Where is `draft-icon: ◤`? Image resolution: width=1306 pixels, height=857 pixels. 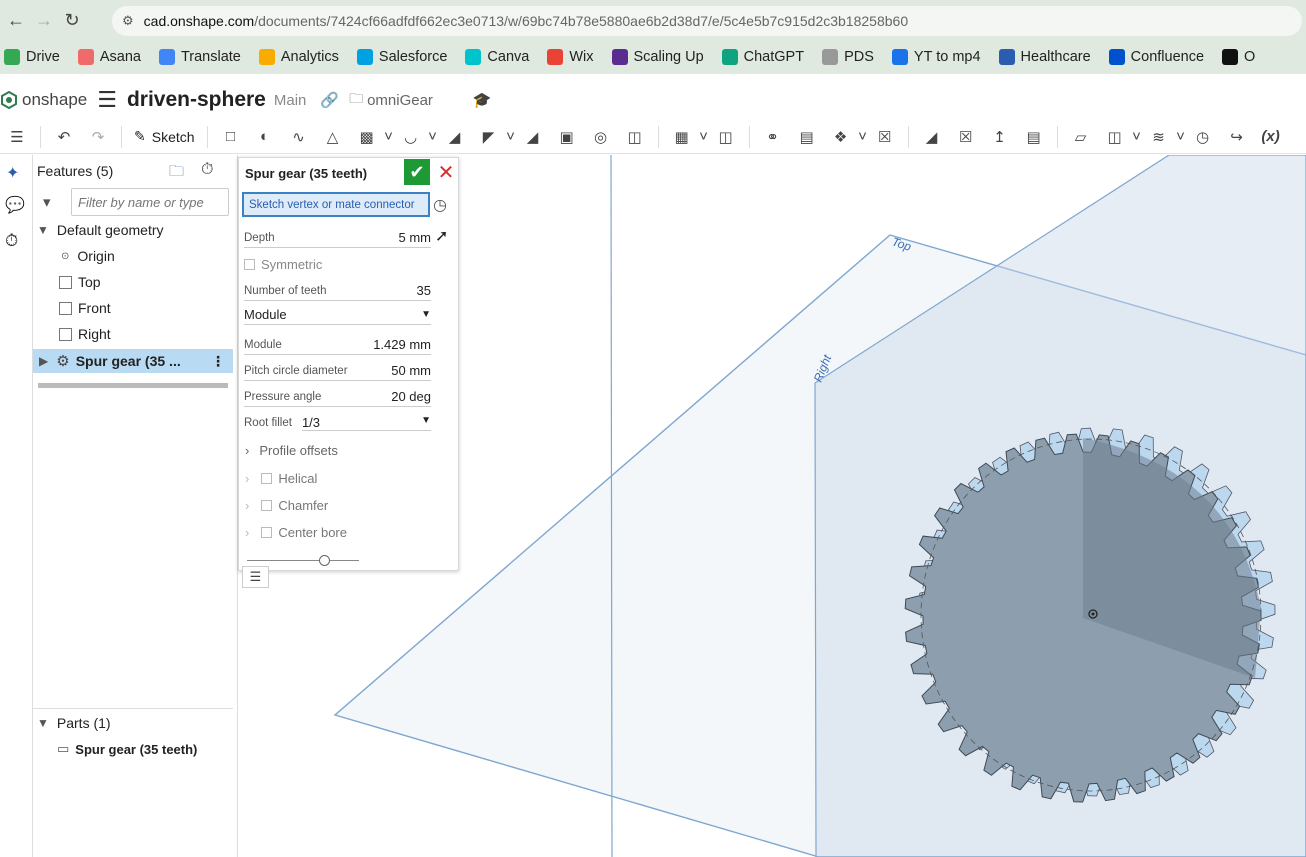 draft-icon: ◤ is located at coordinates (489, 137).